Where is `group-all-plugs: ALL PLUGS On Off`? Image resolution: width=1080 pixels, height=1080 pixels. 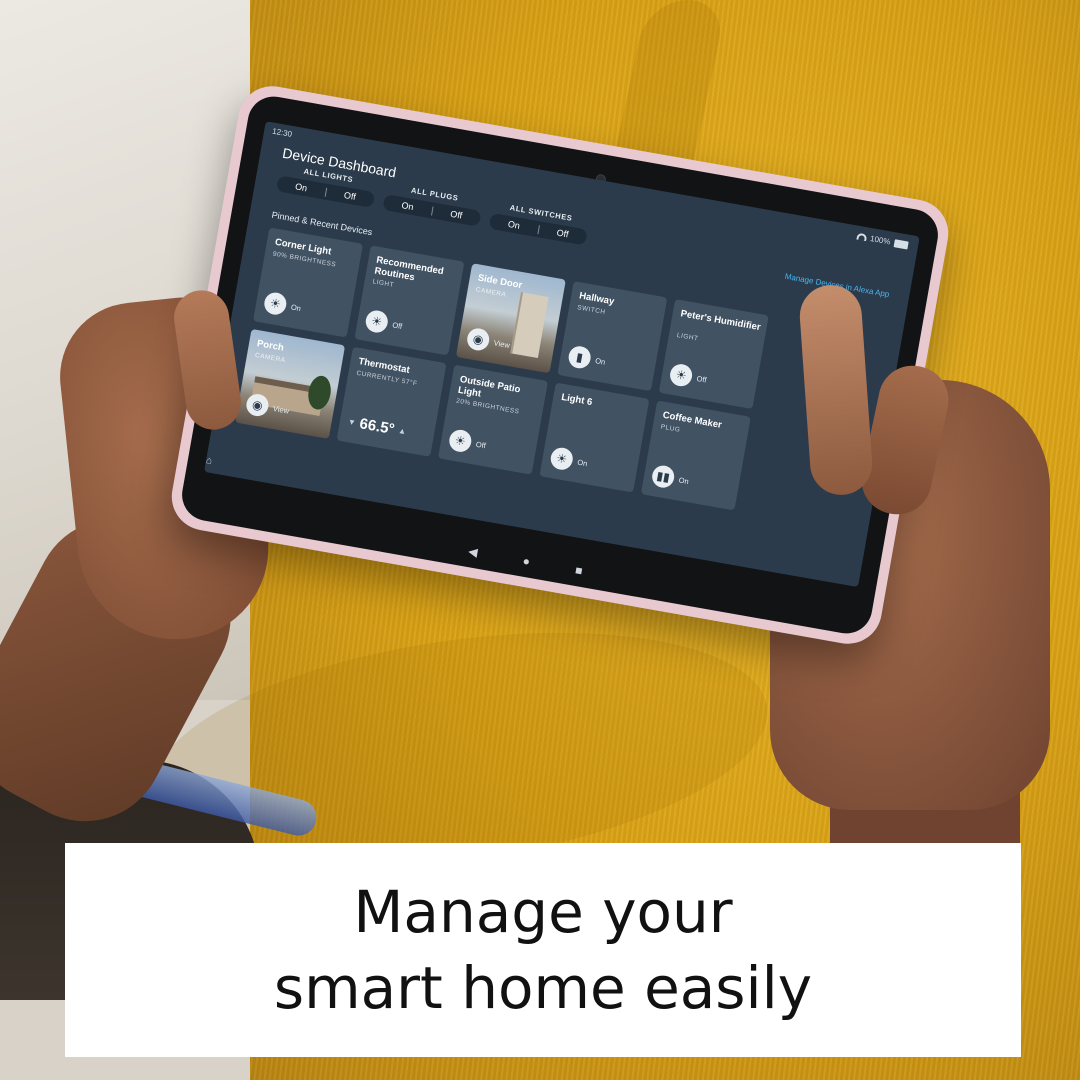
group-all-plugs: ALL PLUGS On Off is located at coordinates (433, 204).